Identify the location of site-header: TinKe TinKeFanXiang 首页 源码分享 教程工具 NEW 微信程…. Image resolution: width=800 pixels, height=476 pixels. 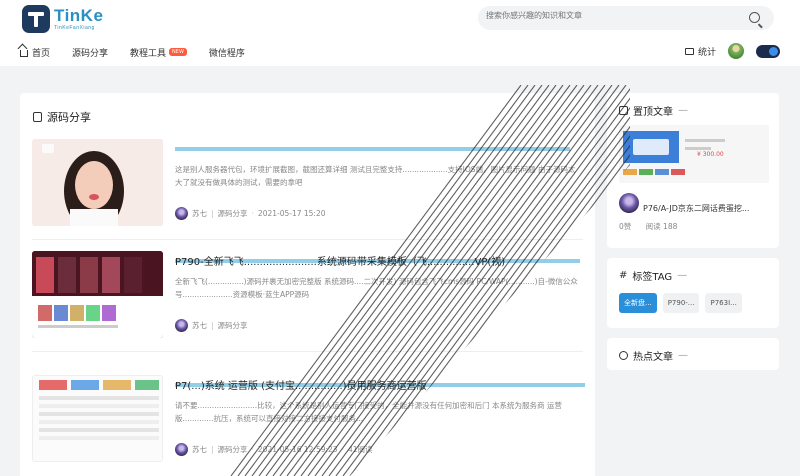
(400, 33).